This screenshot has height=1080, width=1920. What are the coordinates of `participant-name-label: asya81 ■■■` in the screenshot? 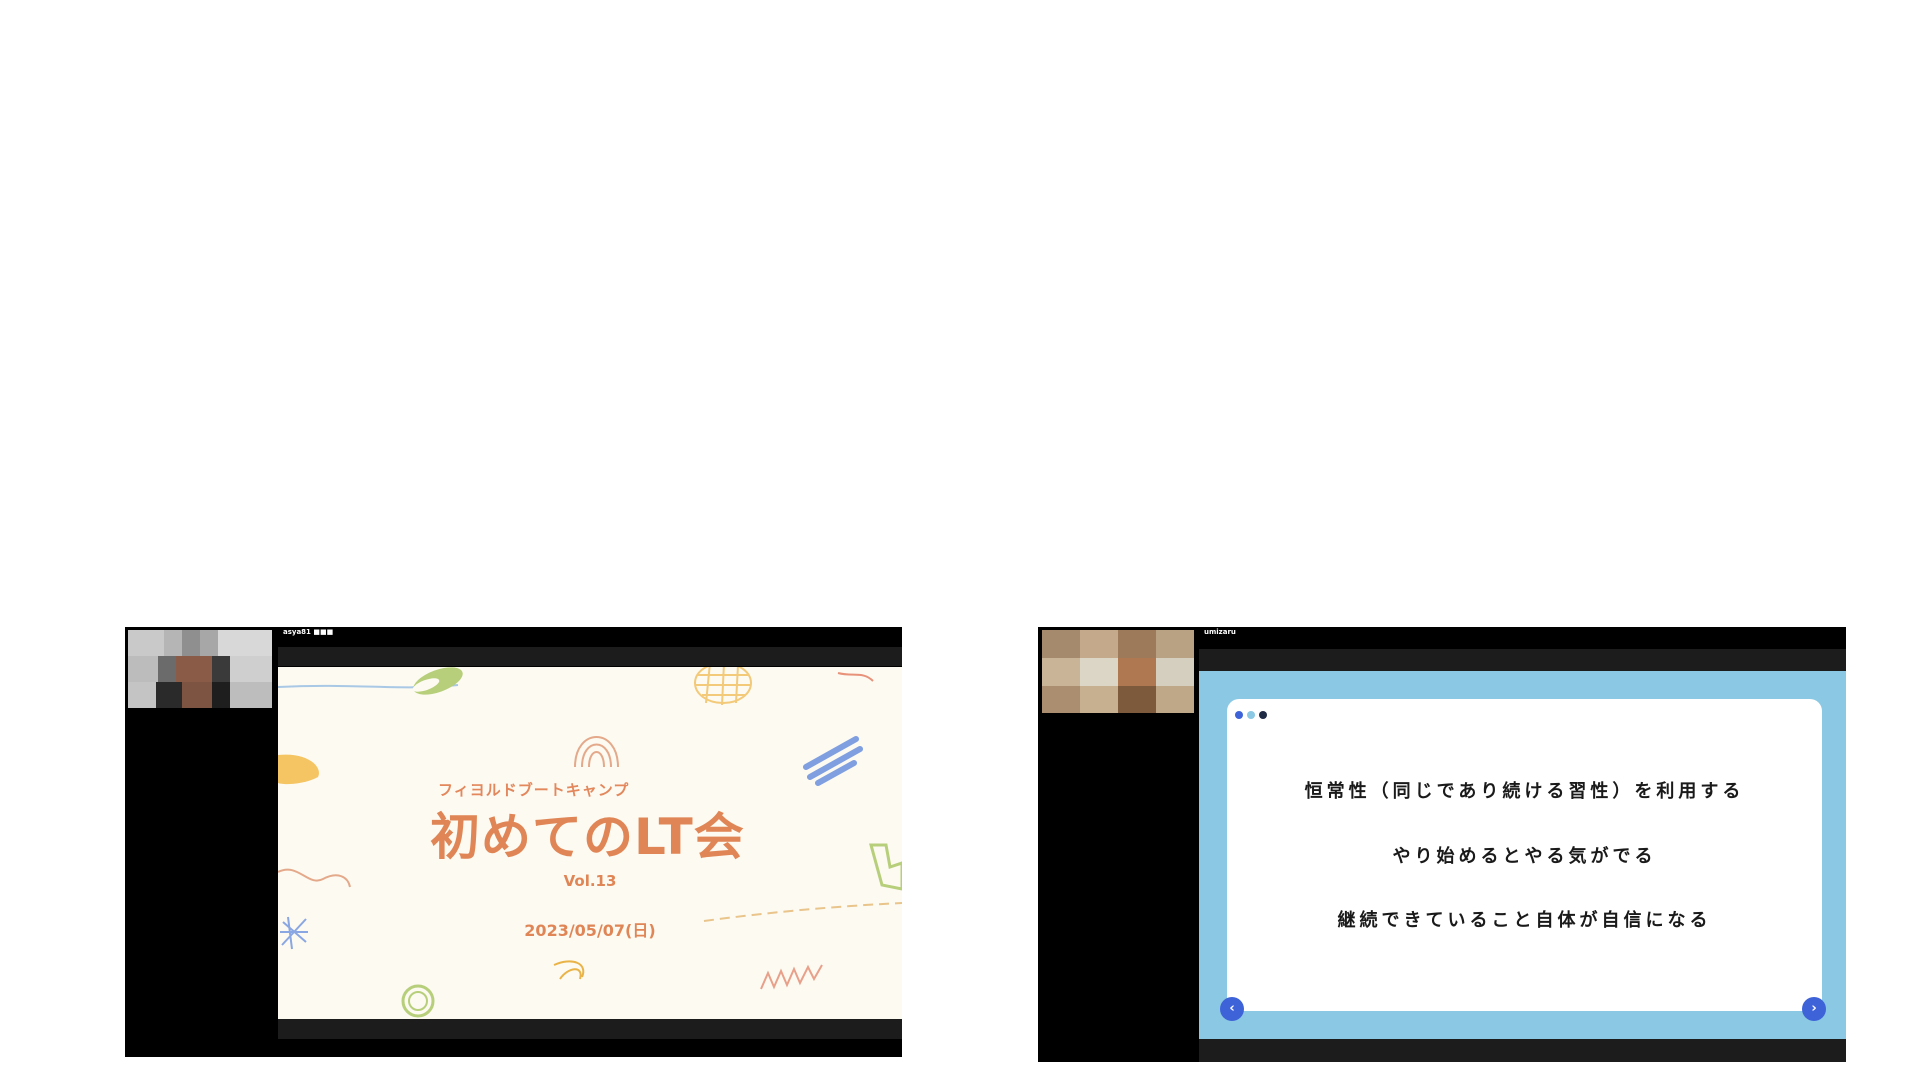 It's located at (308, 632).